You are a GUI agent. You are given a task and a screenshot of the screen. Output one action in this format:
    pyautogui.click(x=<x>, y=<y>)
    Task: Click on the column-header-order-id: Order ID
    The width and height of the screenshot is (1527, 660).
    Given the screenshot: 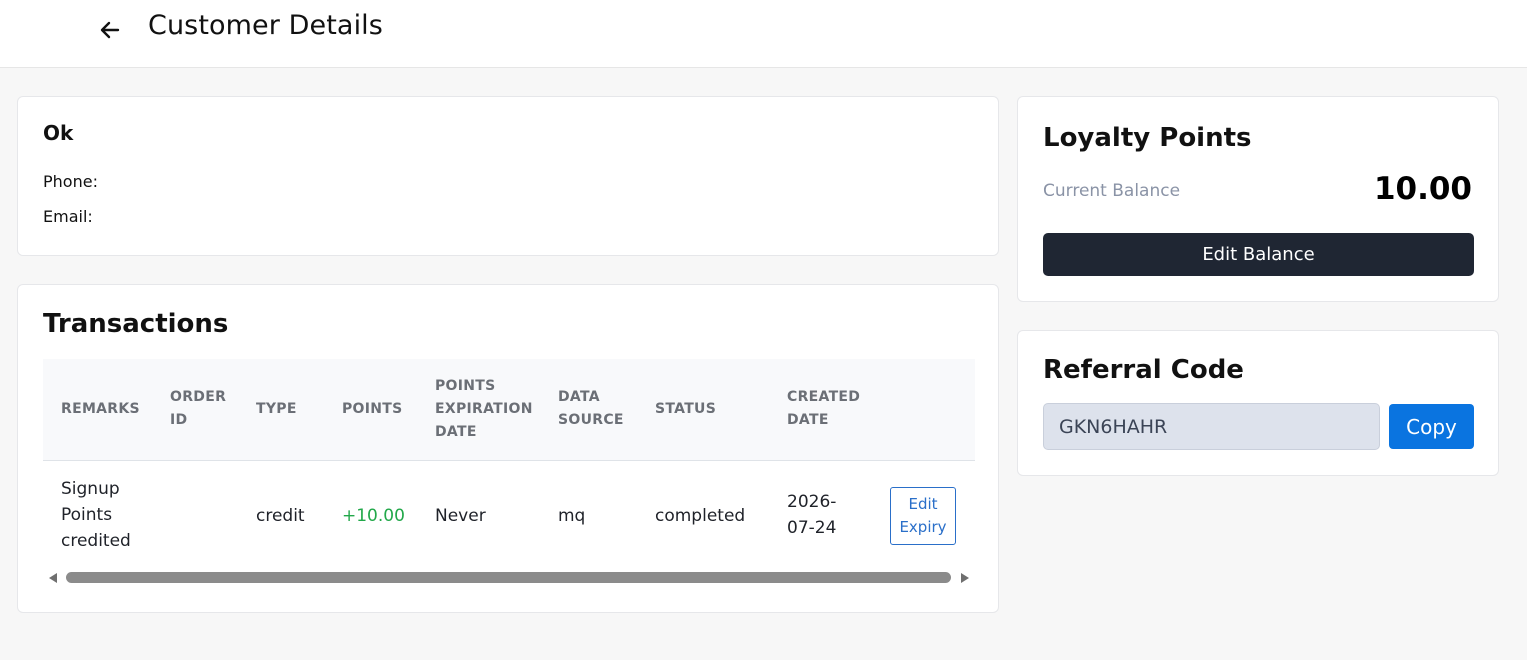 What is the action you would take?
    pyautogui.click(x=198, y=408)
    